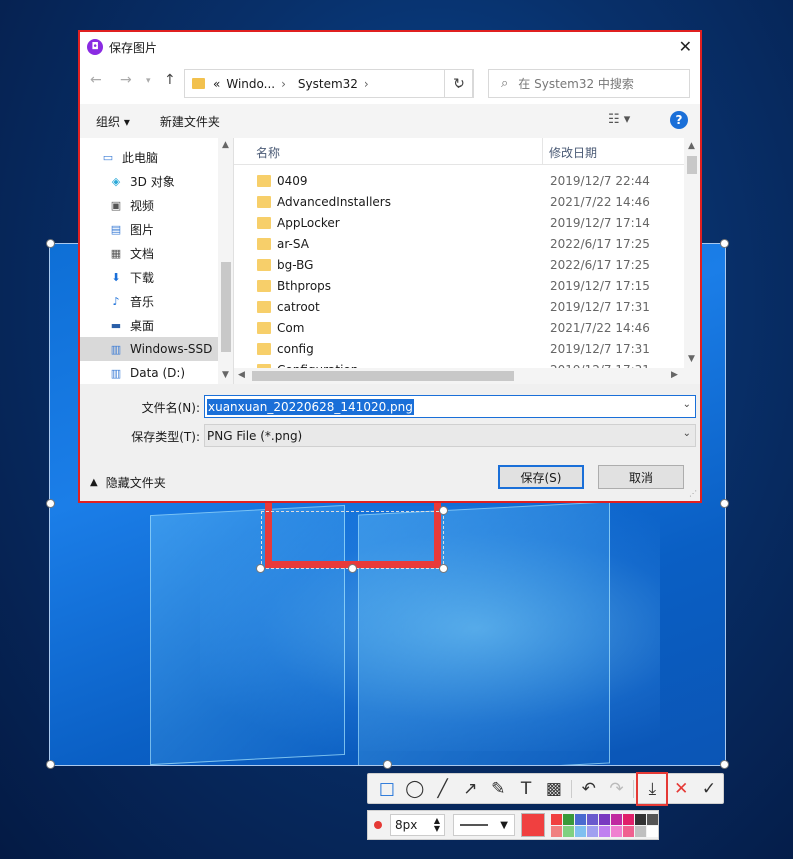 This screenshot has height=859, width=793. I want to click on scroll-right-icon: ▶, so click(674, 375).